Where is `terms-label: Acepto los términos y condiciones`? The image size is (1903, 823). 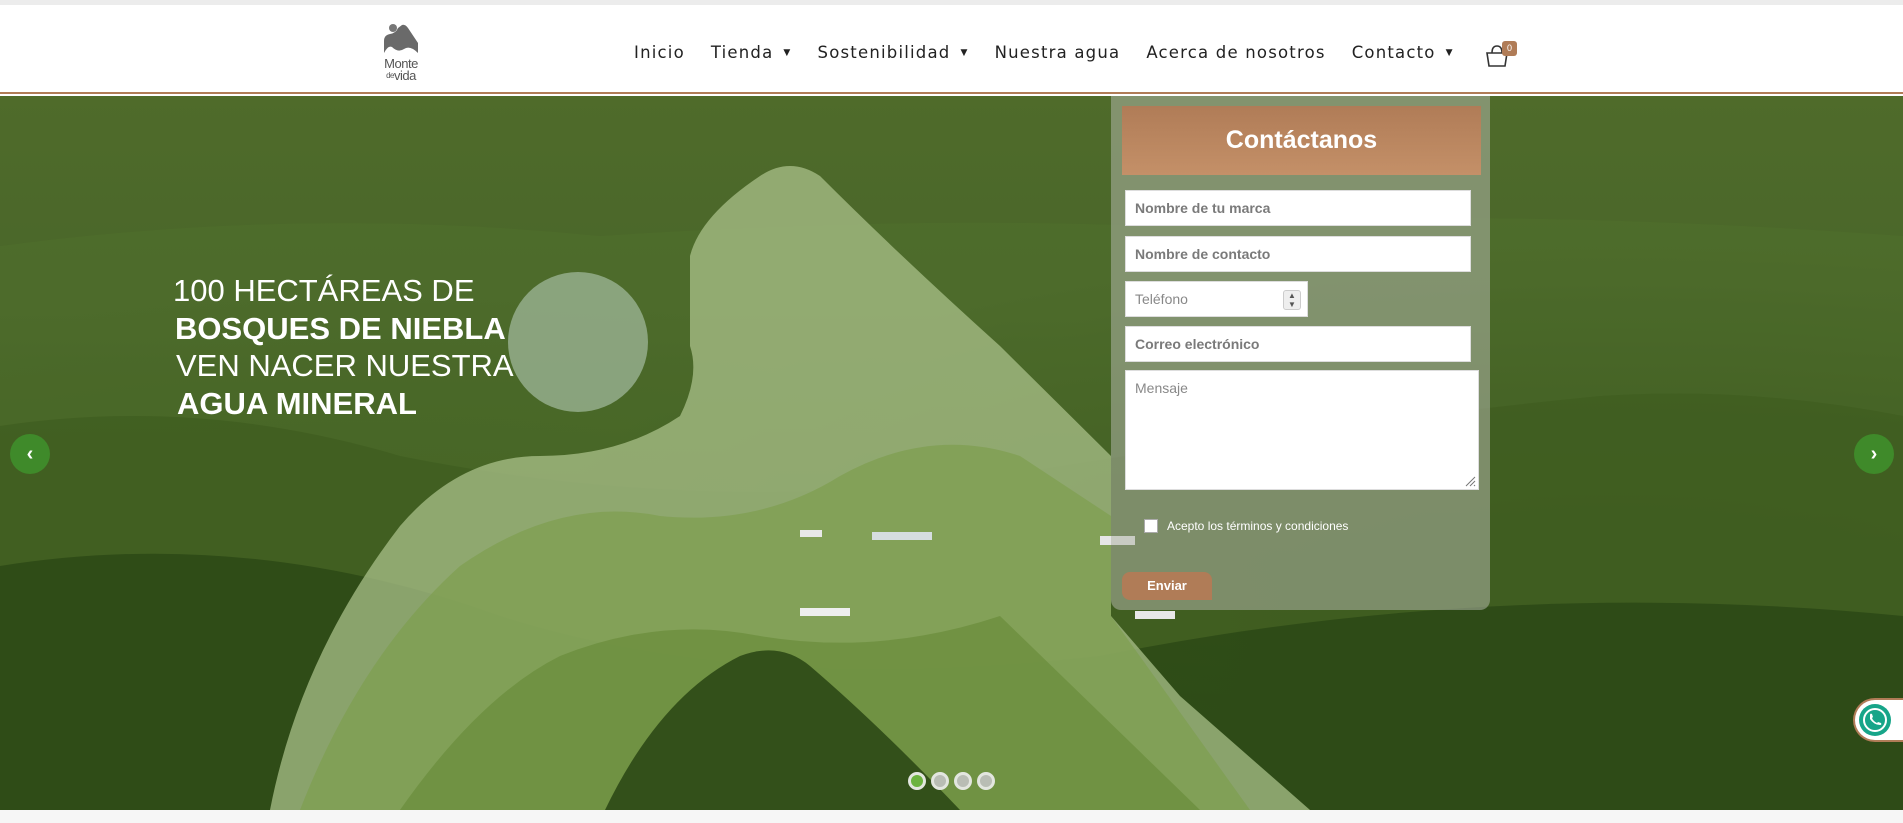
terms-label: Acepto los términos y condiciones is located at coordinates (1258, 526).